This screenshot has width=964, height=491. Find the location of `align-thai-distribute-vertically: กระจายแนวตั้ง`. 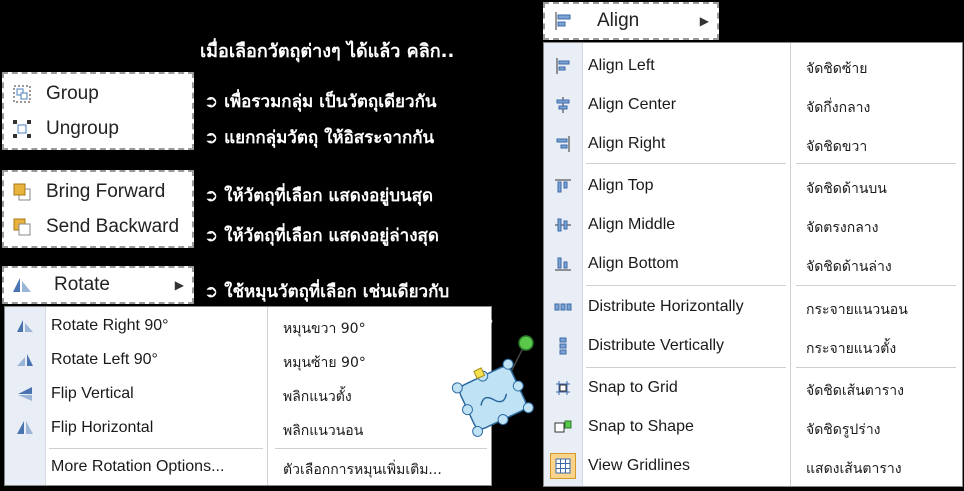

align-thai-distribute-vertically: กระจายแนวตั้ง is located at coordinates (851, 349).